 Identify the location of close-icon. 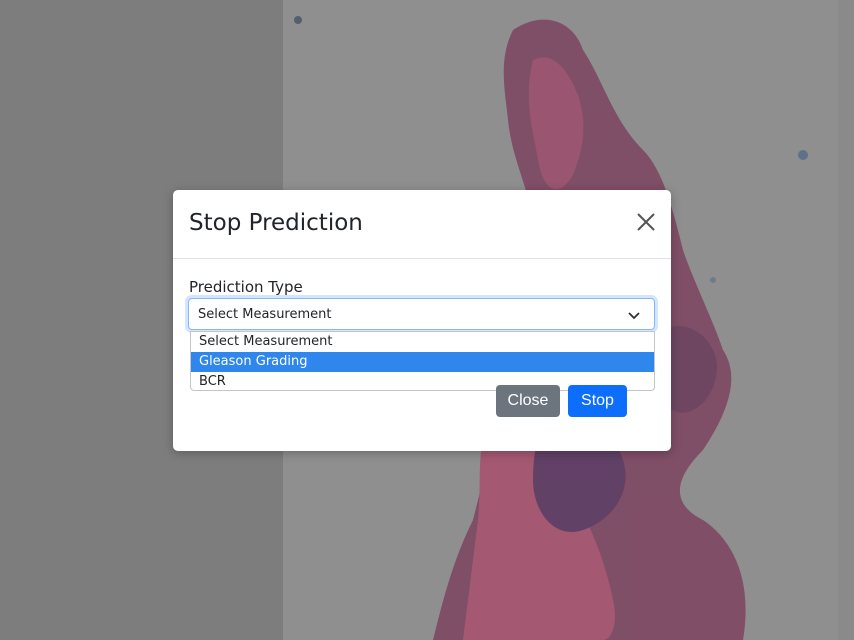
(646, 222).